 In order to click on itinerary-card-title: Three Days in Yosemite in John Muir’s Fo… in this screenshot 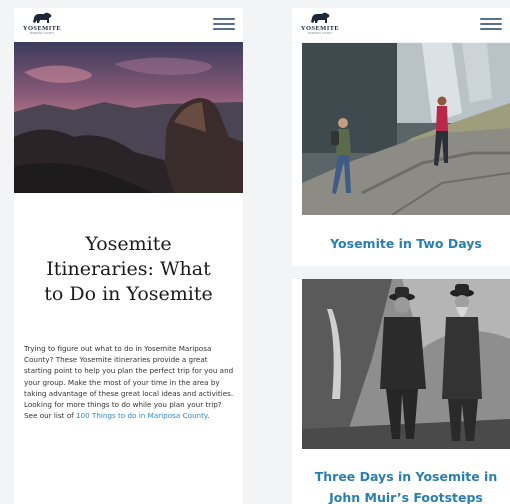, I will do `click(406, 485)`.